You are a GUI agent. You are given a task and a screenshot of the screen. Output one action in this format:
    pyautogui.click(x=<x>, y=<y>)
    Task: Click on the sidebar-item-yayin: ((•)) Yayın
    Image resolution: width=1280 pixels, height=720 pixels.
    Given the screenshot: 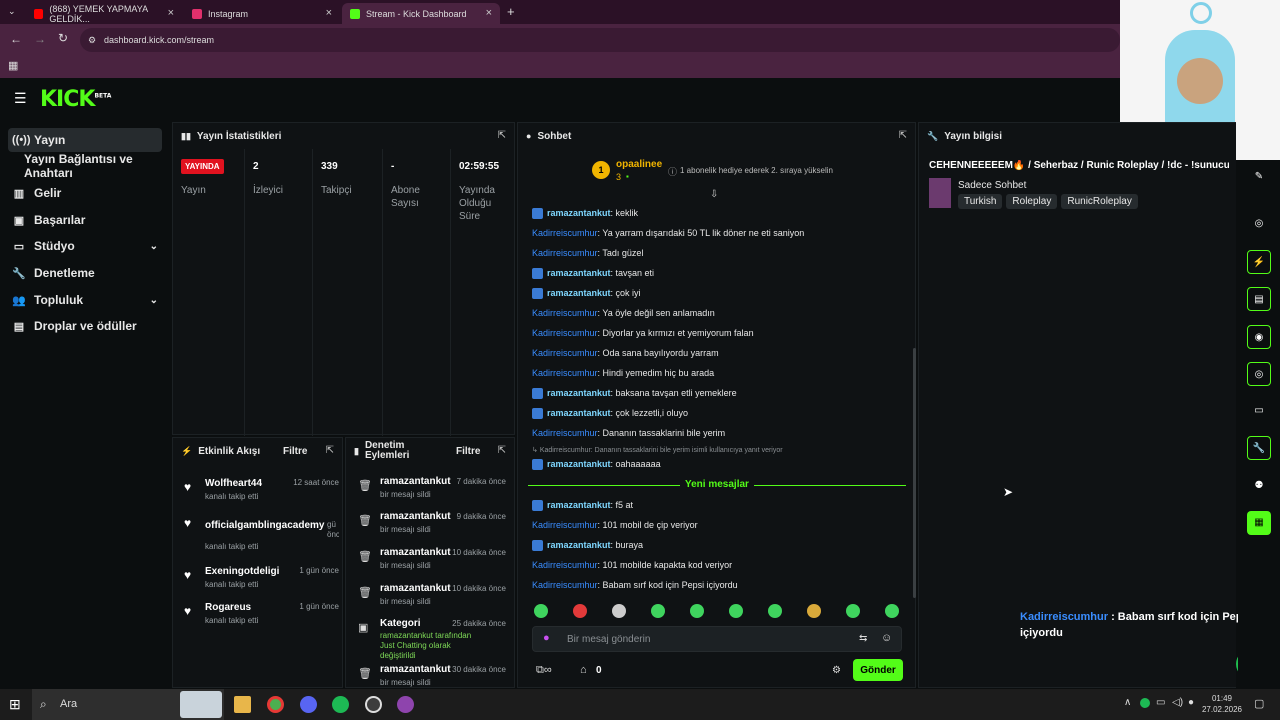 What is the action you would take?
    pyautogui.click(x=85, y=140)
    